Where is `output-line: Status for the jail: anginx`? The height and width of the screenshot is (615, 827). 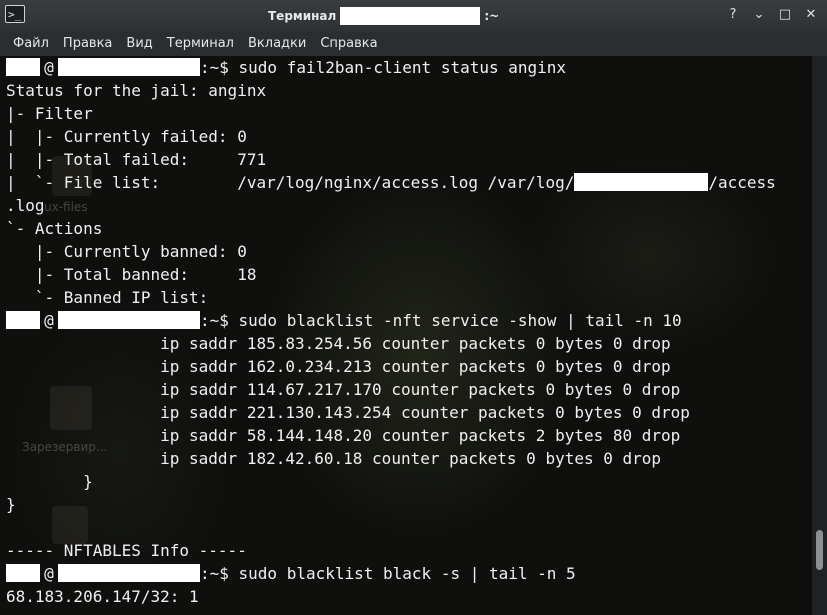
output-line: Status for the jail: anginx is located at coordinates (136, 90).